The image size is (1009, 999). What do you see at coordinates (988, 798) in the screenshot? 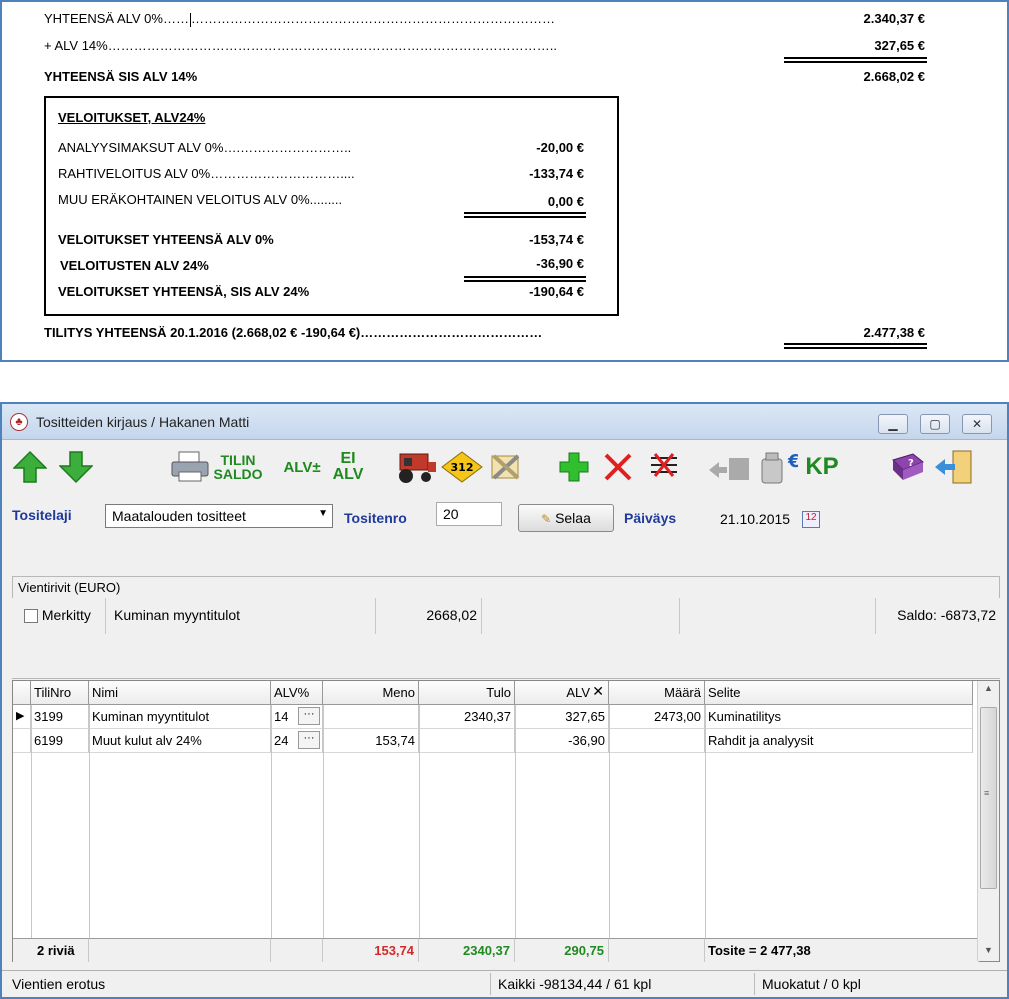
I see `scroll-thumb: ≡` at bounding box center [988, 798].